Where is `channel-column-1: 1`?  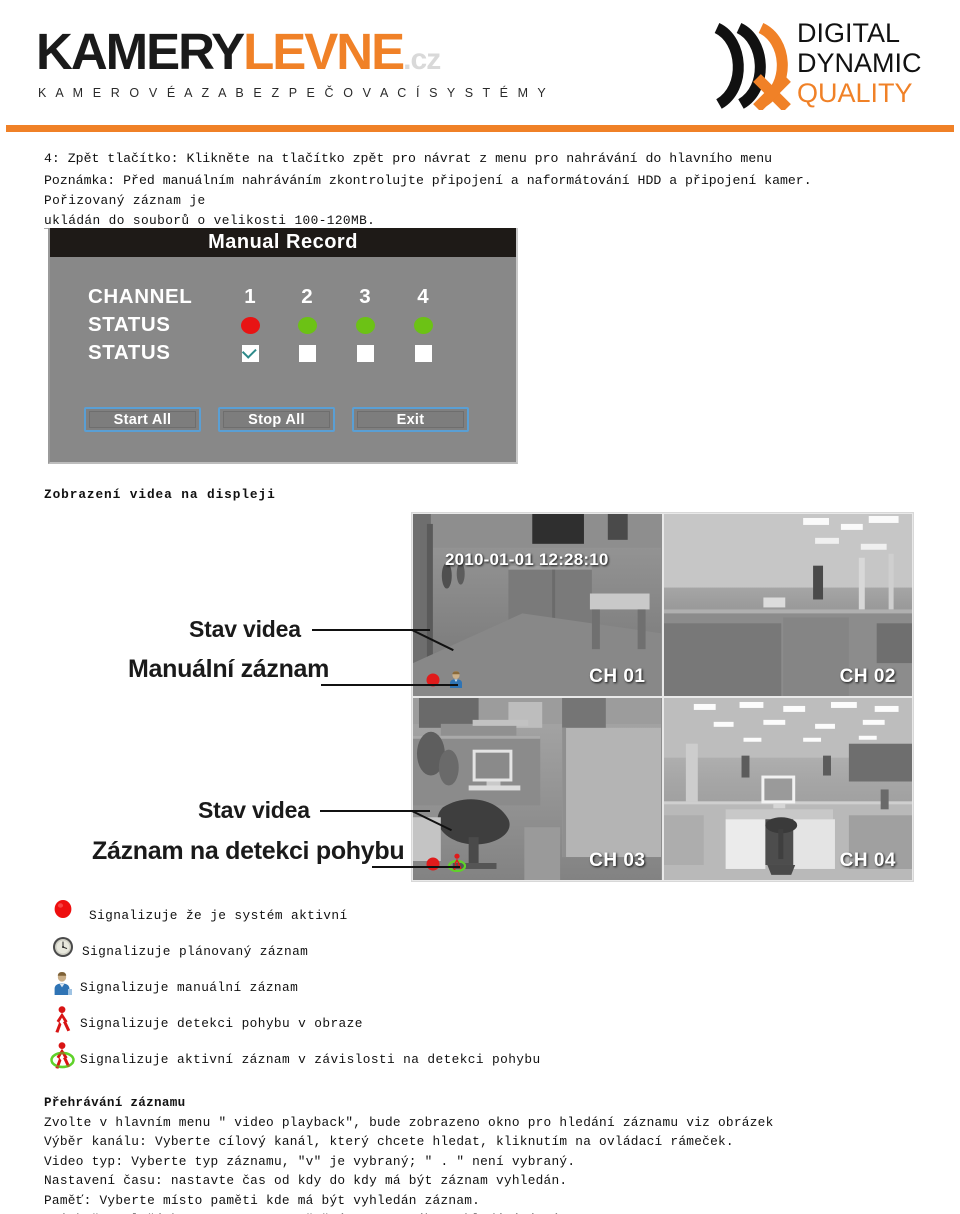 channel-column-1: 1 is located at coordinates (250, 325).